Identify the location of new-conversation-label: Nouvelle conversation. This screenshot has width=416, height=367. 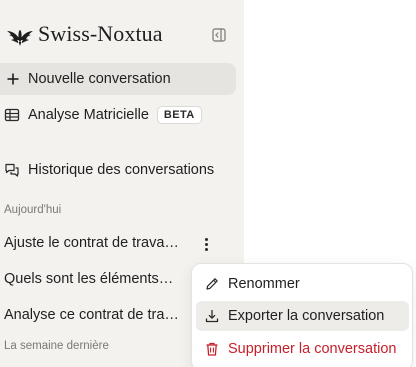
(99, 79).